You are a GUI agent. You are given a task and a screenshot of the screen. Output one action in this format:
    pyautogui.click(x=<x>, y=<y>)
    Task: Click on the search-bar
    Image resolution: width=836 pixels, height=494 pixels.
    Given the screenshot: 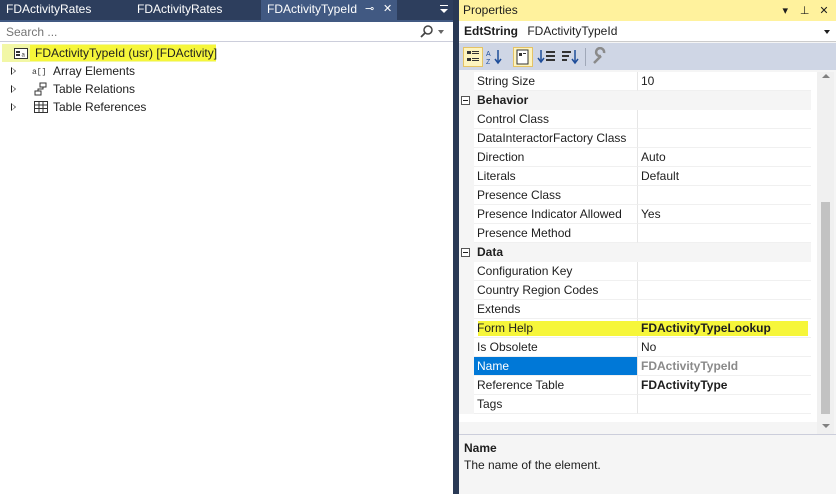 What is the action you would take?
    pyautogui.click(x=226, y=32)
    